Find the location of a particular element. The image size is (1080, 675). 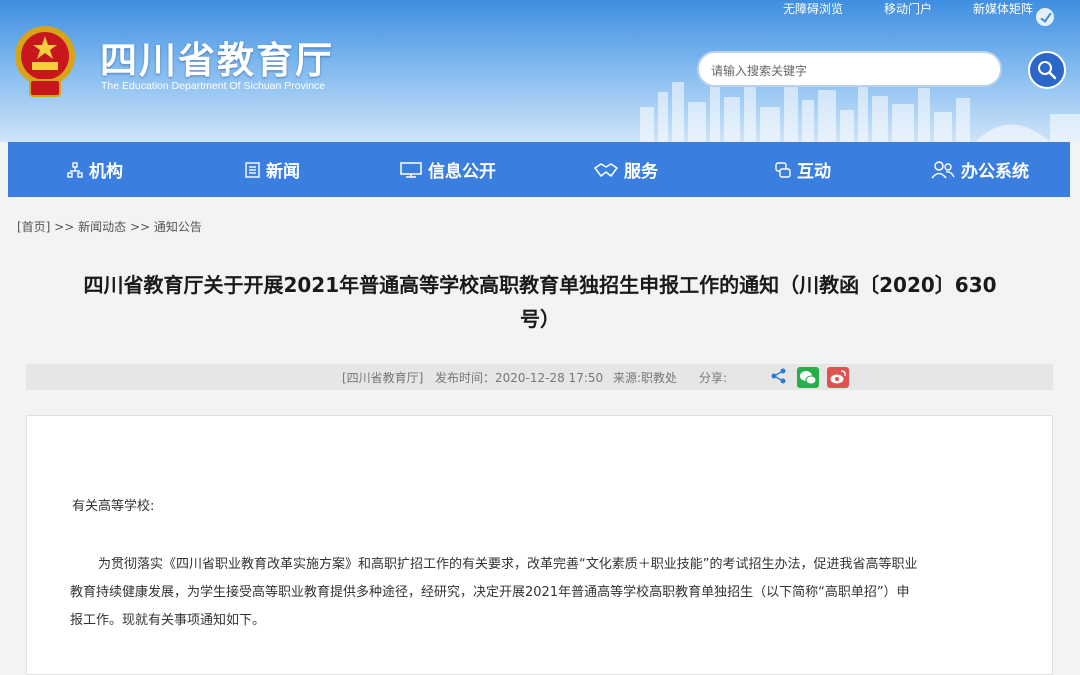

nav-label-service: 服务 is located at coordinates (641, 172).